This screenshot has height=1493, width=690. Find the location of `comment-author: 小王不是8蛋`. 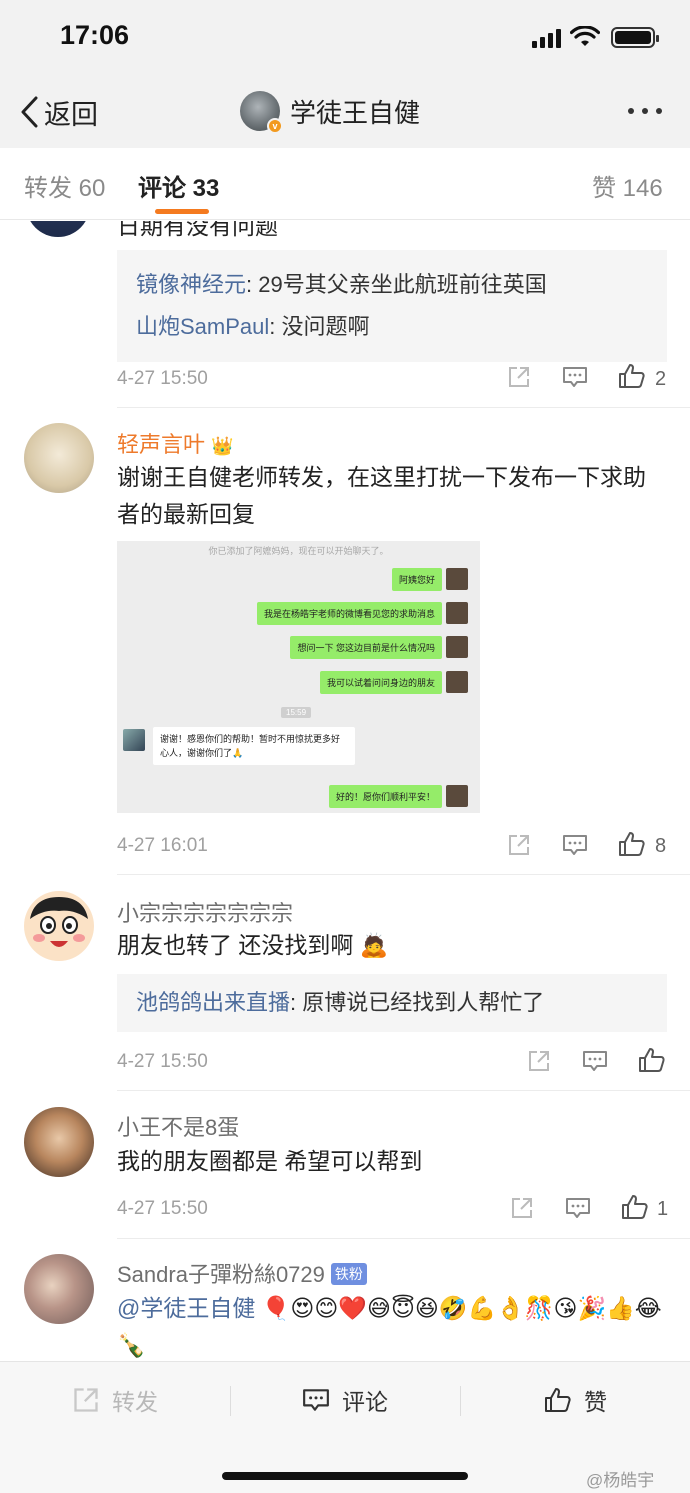

comment-author: 小王不是8蛋 is located at coordinates (178, 1126).